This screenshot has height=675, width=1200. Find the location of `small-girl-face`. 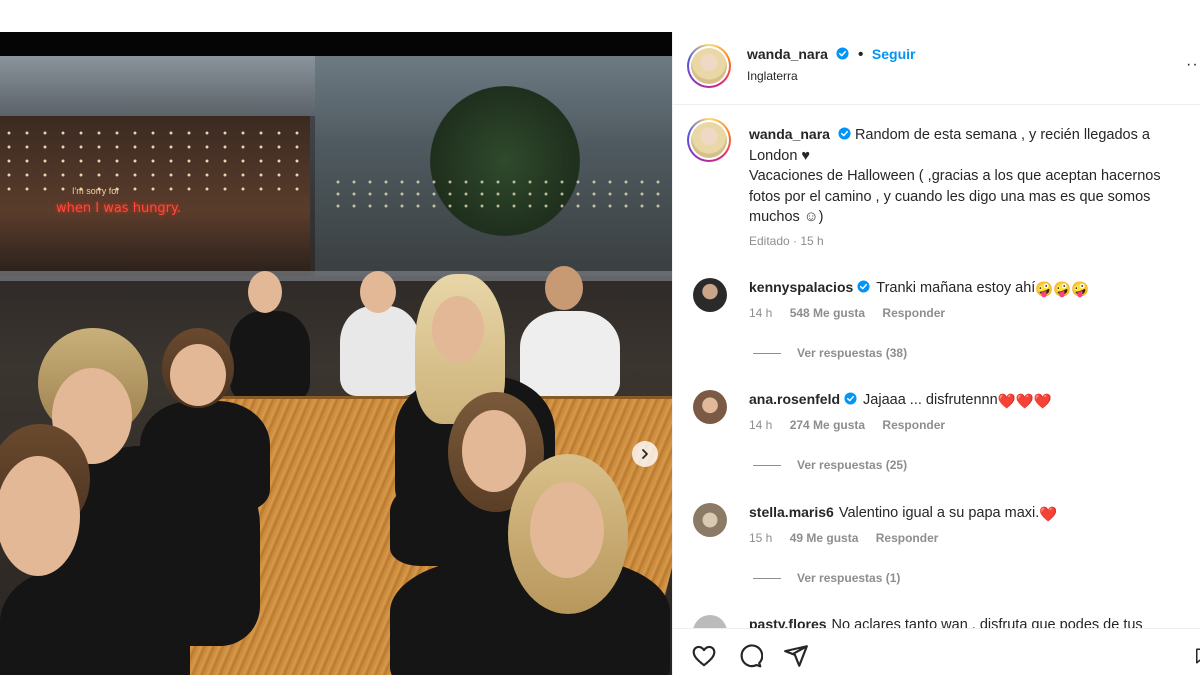

small-girl-face is located at coordinates (567, 530).